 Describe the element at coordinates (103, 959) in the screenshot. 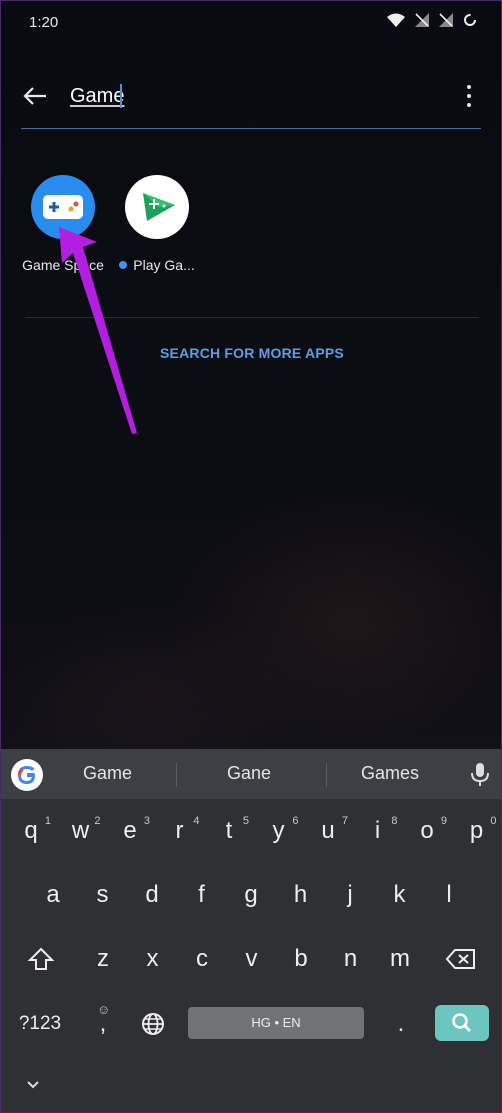

I see `key-z: z` at that location.